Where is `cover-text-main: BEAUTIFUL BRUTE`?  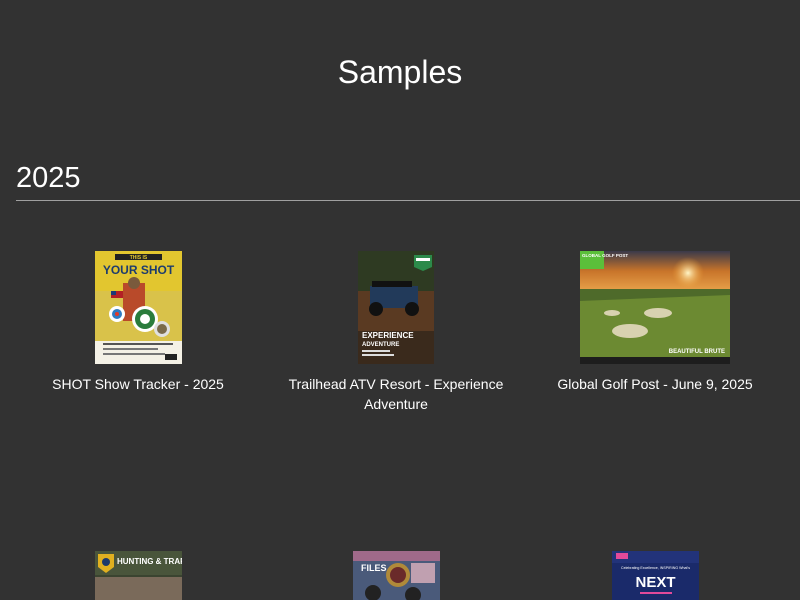
cover-text-main: BEAUTIFUL BRUTE is located at coordinates (697, 352).